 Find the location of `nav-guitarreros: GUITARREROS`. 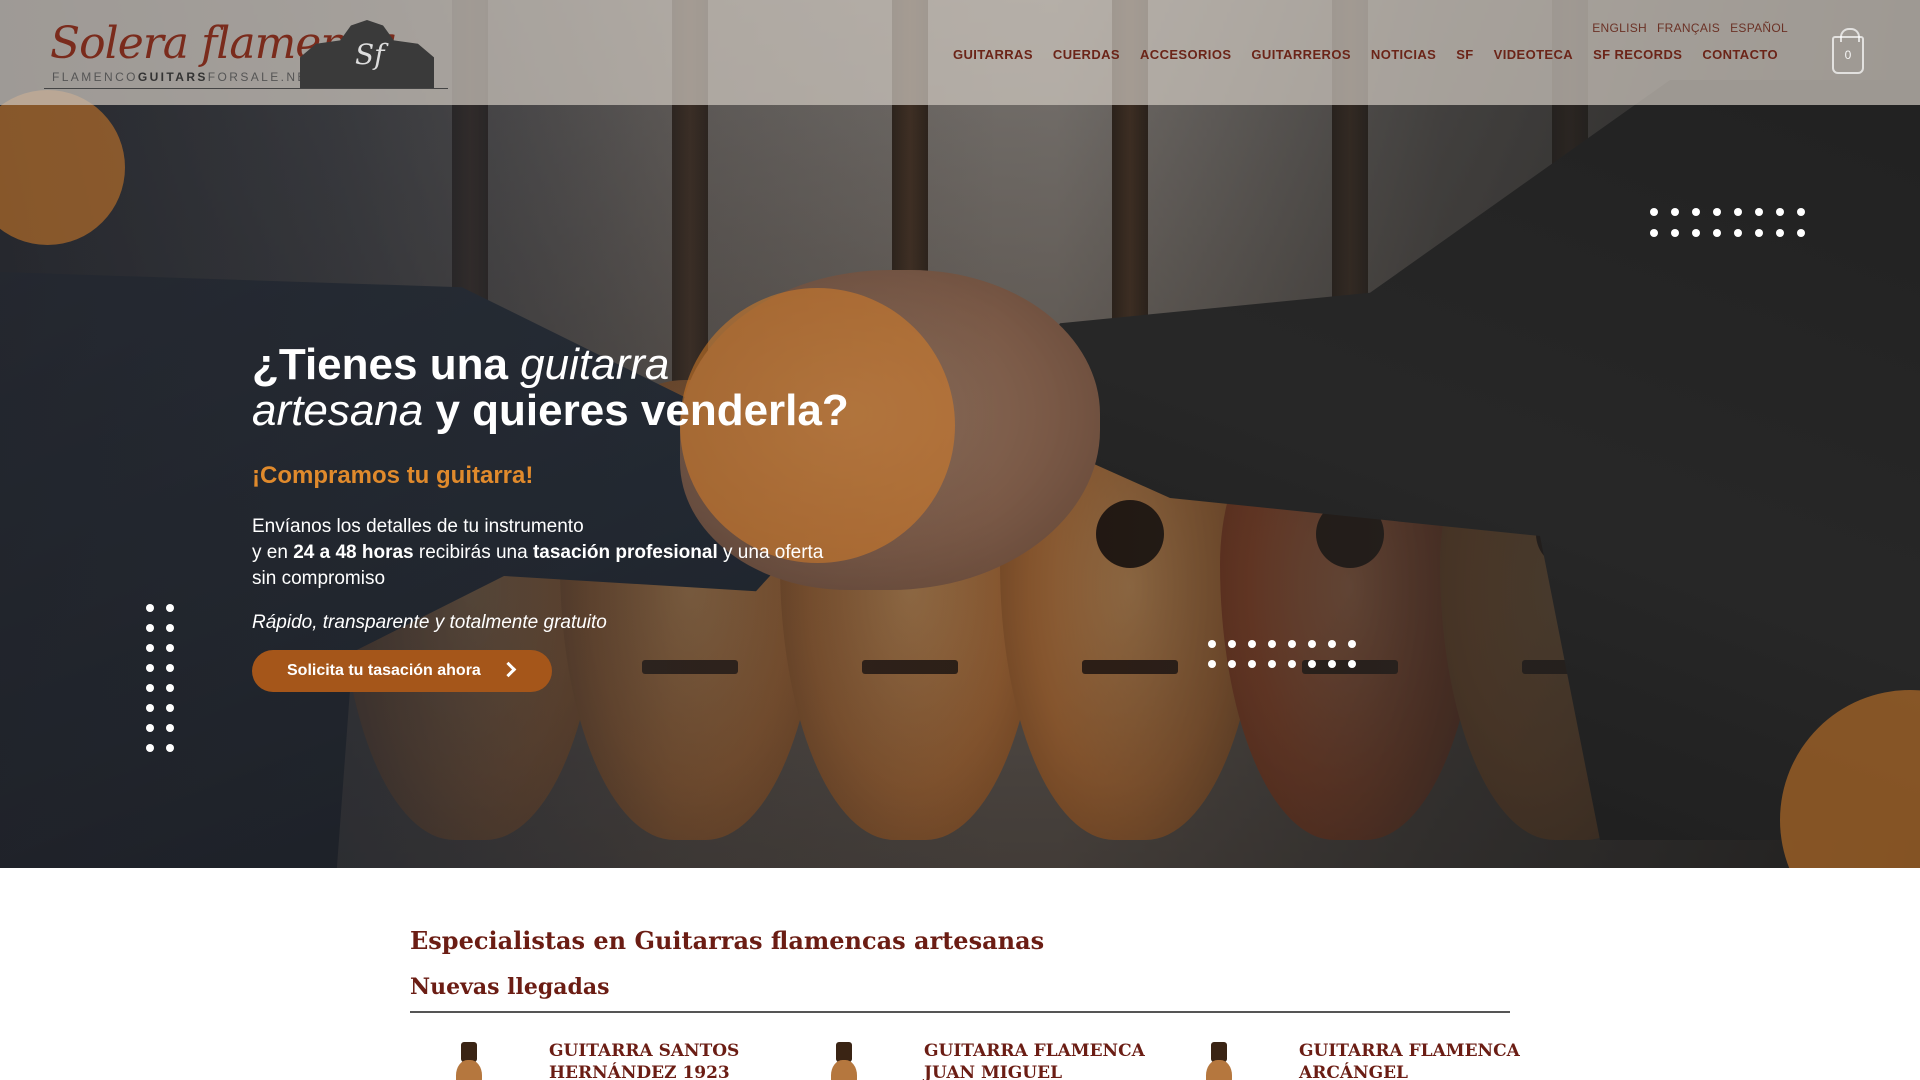

nav-guitarreros: GUITARREROS is located at coordinates (1301, 54).